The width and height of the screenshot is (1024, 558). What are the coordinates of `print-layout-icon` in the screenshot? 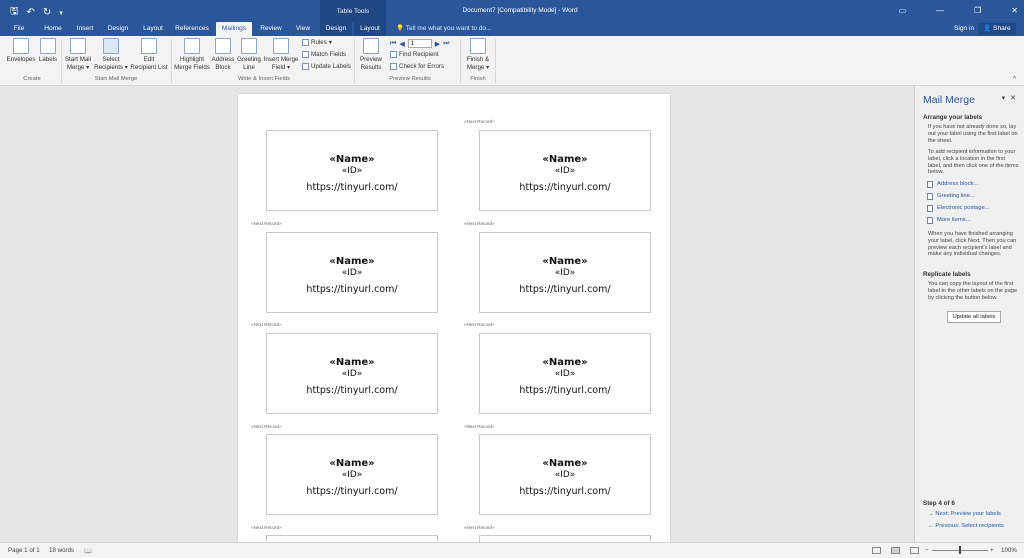 It's located at (895, 550).